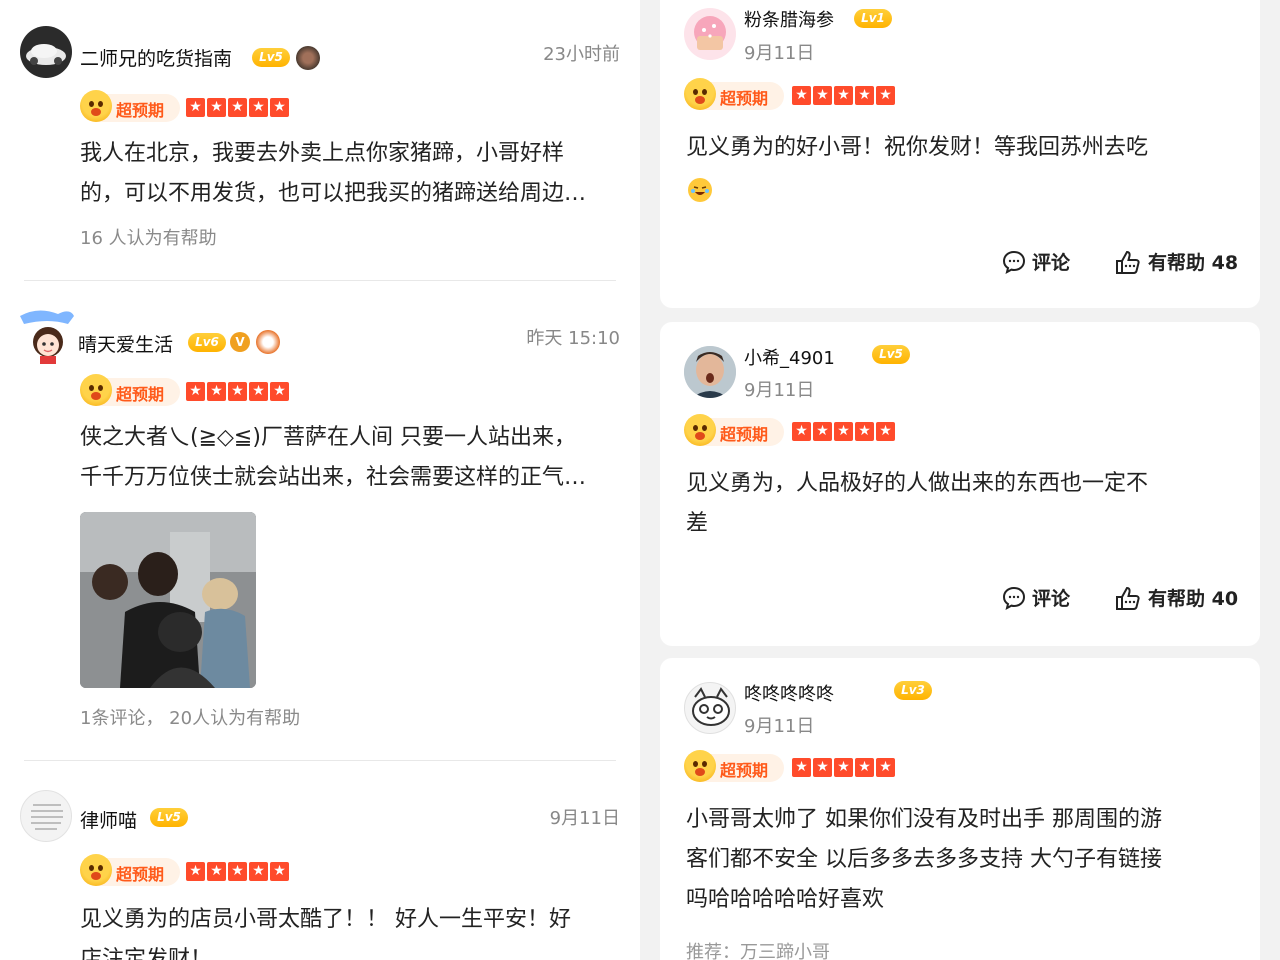 The height and width of the screenshot is (960, 1280). What do you see at coordinates (148, 238) in the screenshot?
I see `helpful-count: 16 人认为有帮助` at bounding box center [148, 238].